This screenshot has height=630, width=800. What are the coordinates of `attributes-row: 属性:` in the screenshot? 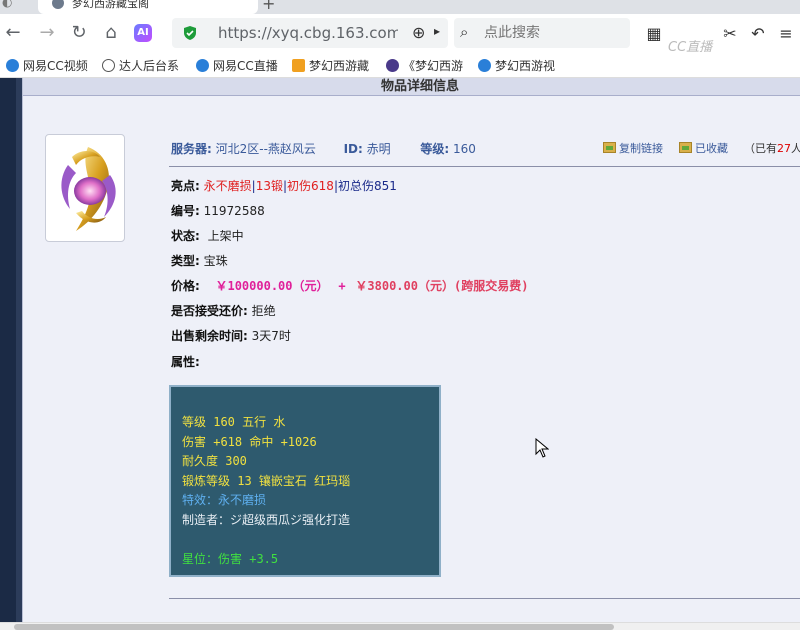 It's located at (185, 361).